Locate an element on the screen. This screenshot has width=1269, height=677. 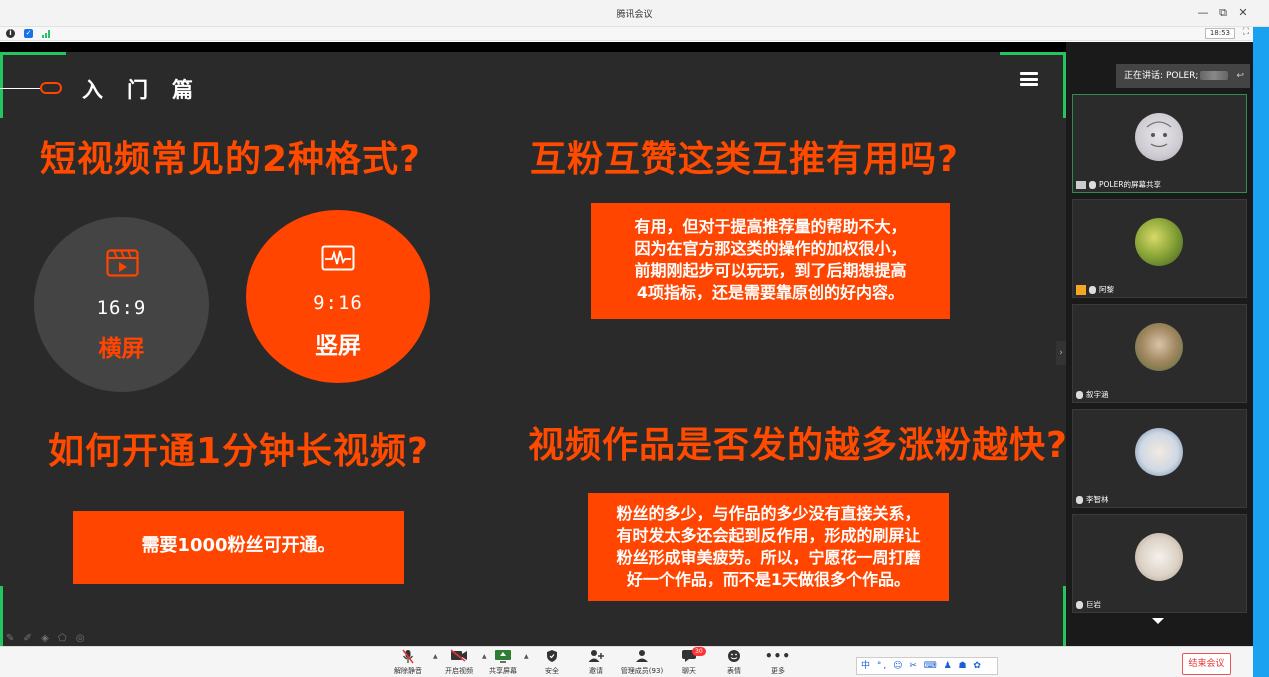
answer-line: 需要1000粉丝可开通。 is located at coordinates (238, 545).